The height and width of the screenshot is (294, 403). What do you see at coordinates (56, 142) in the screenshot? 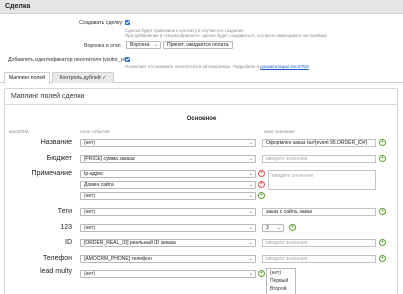
I see `field-label-title: Название` at bounding box center [56, 142].